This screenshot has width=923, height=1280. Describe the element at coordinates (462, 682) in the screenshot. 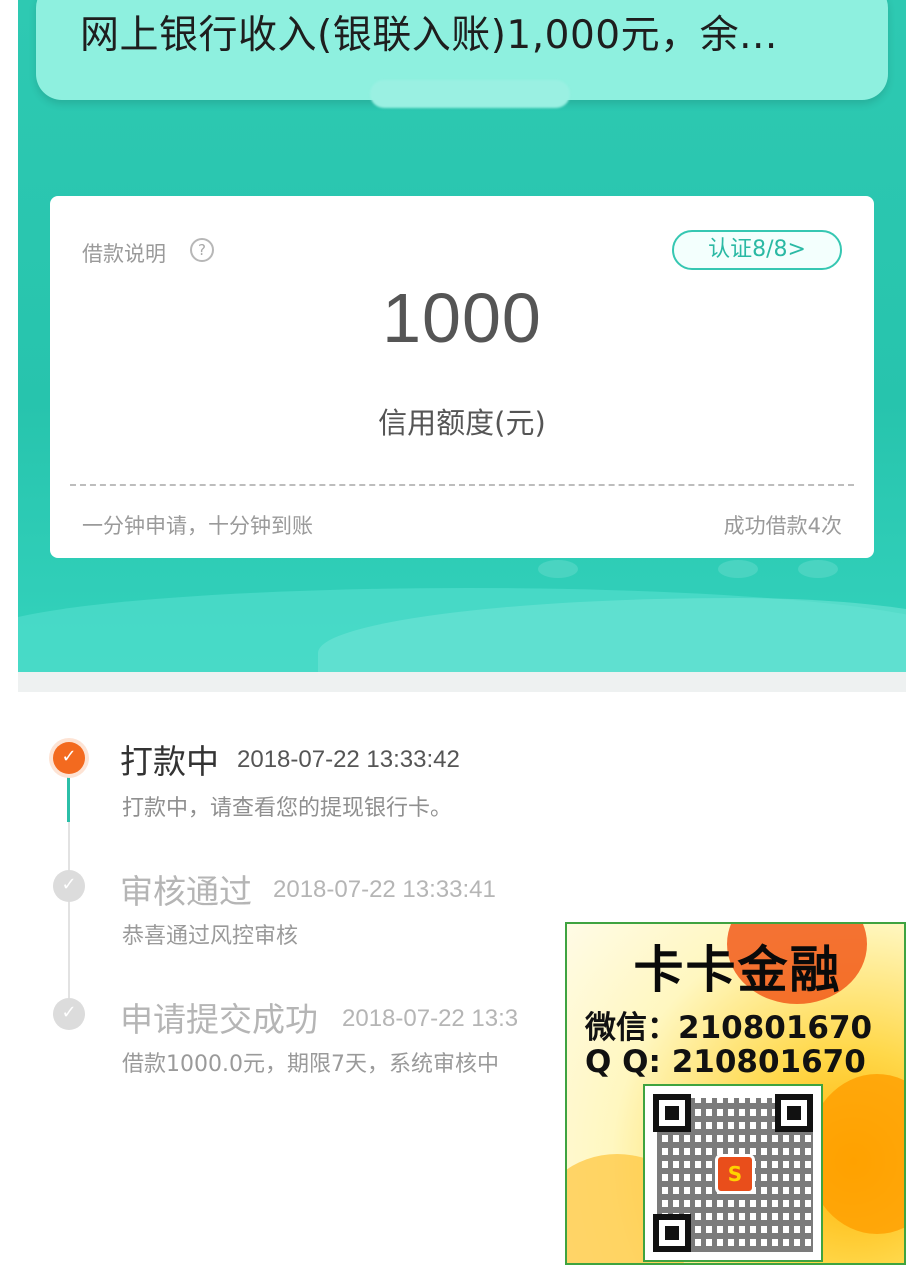

I see `section-divider` at that location.